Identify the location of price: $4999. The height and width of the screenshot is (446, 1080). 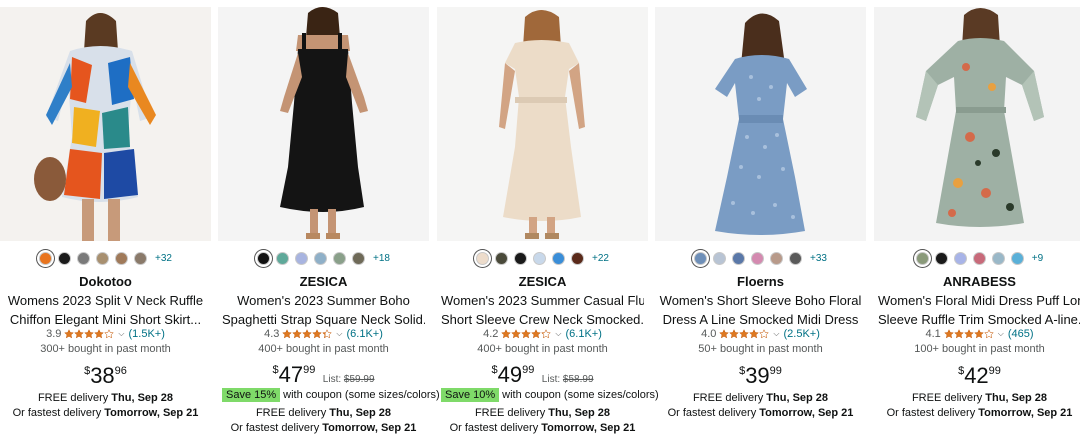
(512, 375).